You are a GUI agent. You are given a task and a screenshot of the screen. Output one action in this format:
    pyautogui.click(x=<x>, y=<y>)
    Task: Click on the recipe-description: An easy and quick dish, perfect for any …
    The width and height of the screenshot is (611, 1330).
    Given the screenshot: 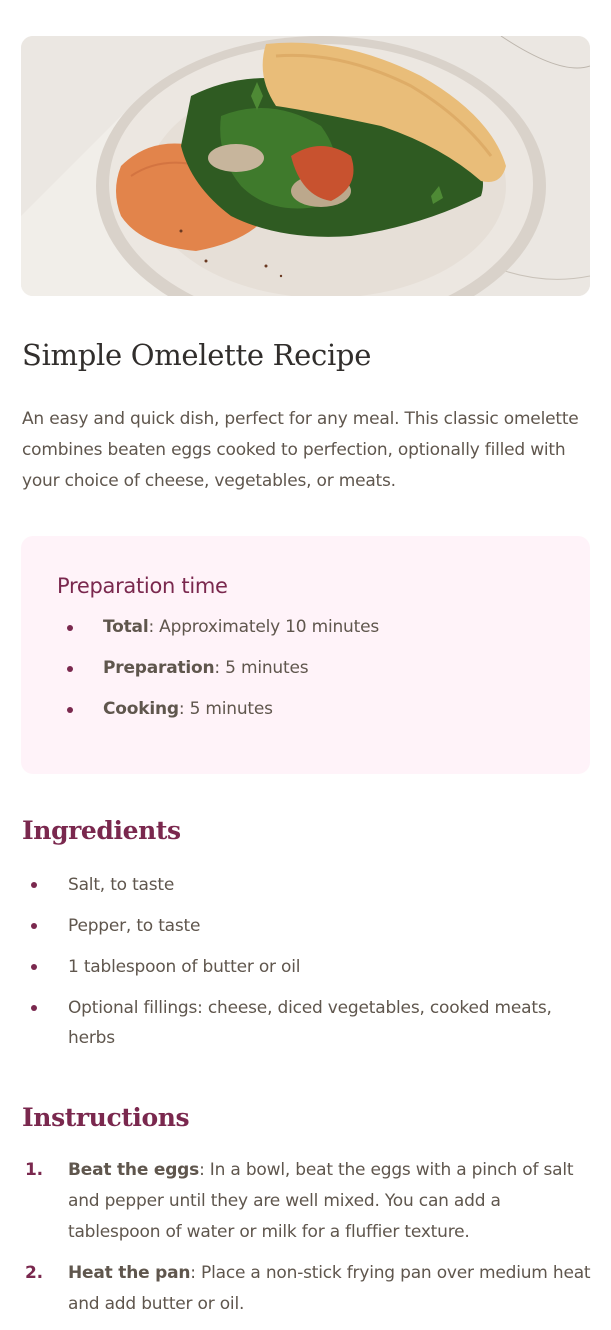 What is the action you would take?
    pyautogui.click(x=300, y=450)
    